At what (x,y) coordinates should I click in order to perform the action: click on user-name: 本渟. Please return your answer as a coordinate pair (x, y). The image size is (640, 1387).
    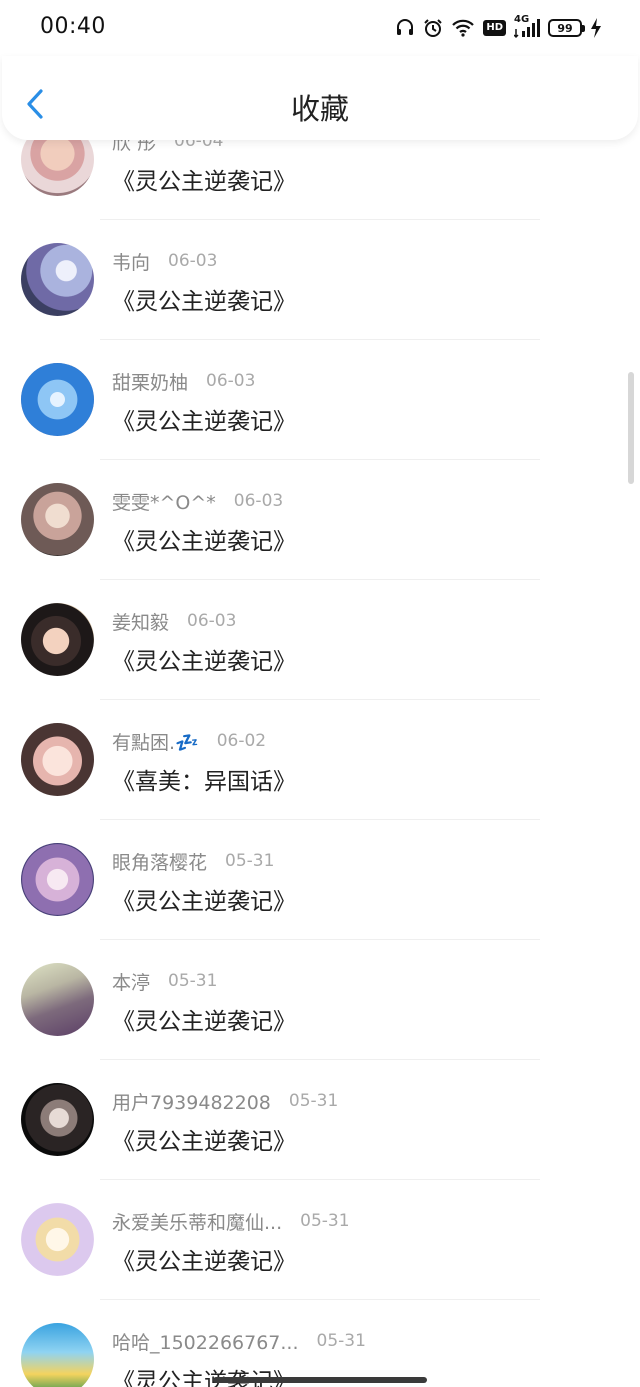
    Looking at the image, I should click on (131, 981).